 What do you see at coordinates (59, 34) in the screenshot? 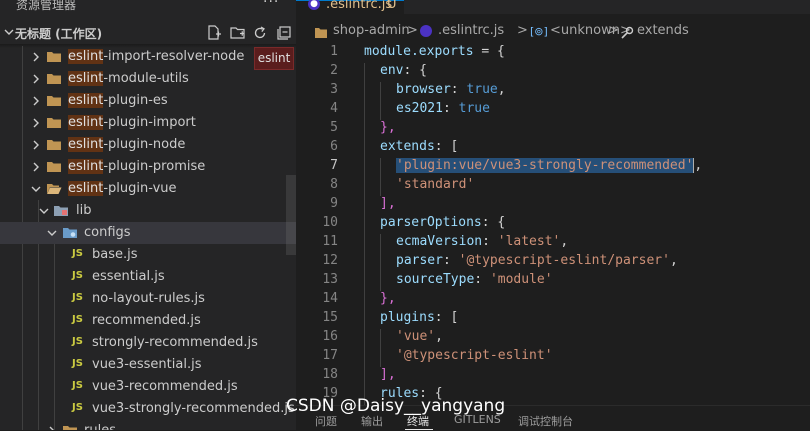
I see `workspace-title: 无标题 (工作区)` at bounding box center [59, 34].